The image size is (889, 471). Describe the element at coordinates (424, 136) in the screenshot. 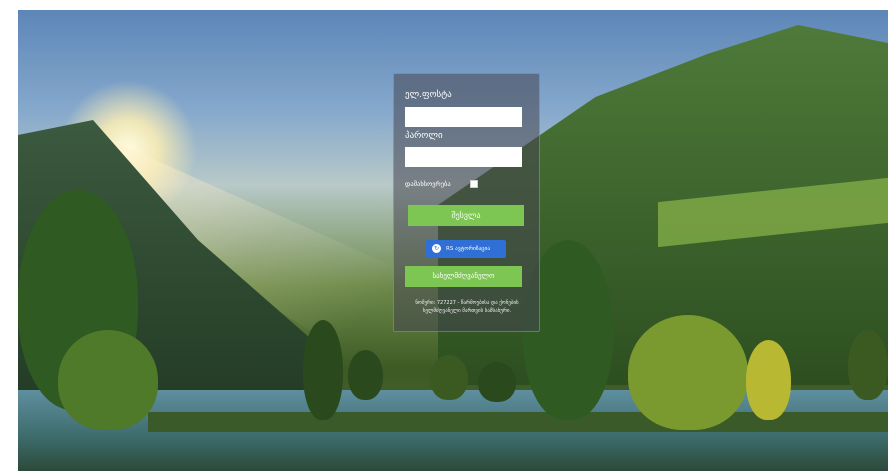

I see `password-label: პაროლი` at that location.